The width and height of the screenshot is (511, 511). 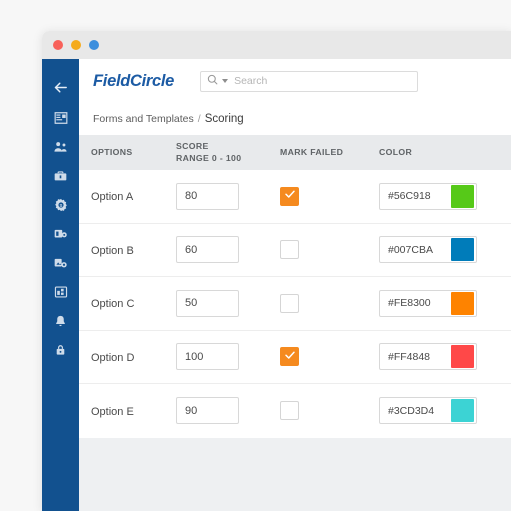 What do you see at coordinates (76, 45) in the screenshot?
I see `window-minimize-button` at bounding box center [76, 45].